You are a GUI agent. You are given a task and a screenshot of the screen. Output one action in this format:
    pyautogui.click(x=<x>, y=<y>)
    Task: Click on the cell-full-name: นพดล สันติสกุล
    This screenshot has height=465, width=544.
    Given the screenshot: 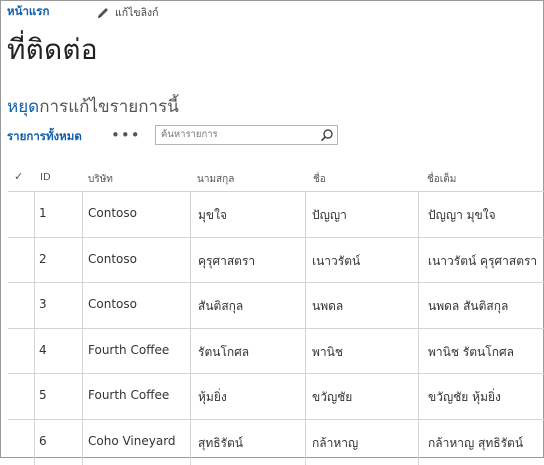 What is the action you would take?
    pyautogui.click(x=481, y=305)
    